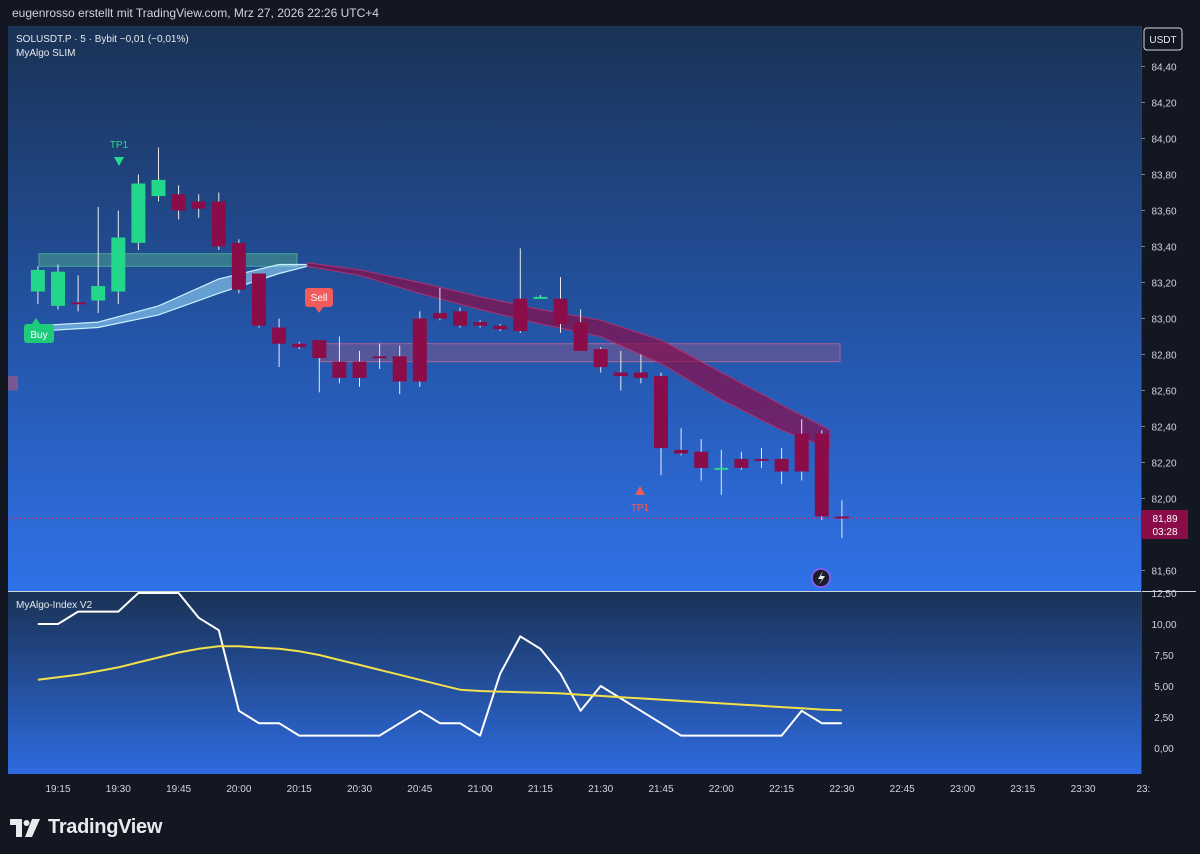 The width and height of the screenshot is (1200, 854). What do you see at coordinates (1163, 594) in the screenshot?
I see `sub-y-tick-label: 12,50` at bounding box center [1163, 594].